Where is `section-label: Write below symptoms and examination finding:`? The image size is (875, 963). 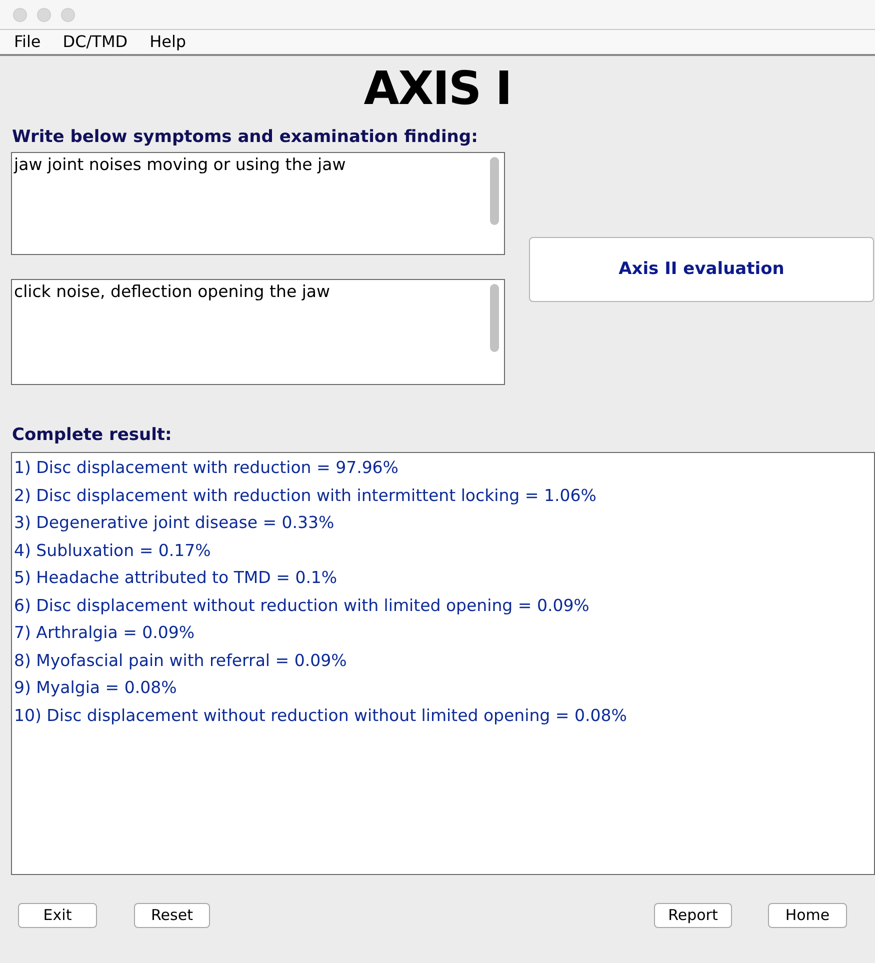 section-label: Write below symptoms and examination finding: is located at coordinates (245, 137).